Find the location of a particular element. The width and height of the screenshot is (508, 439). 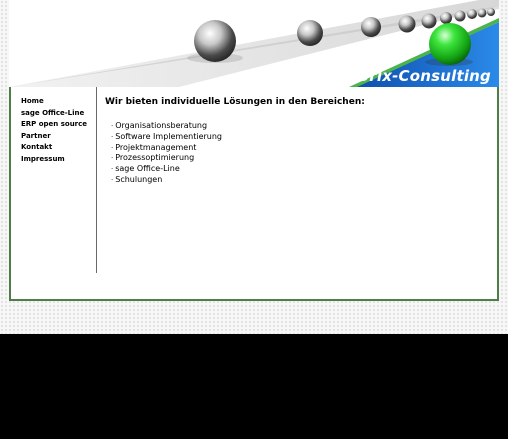

green-ball-icon is located at coordinates (450, 44).